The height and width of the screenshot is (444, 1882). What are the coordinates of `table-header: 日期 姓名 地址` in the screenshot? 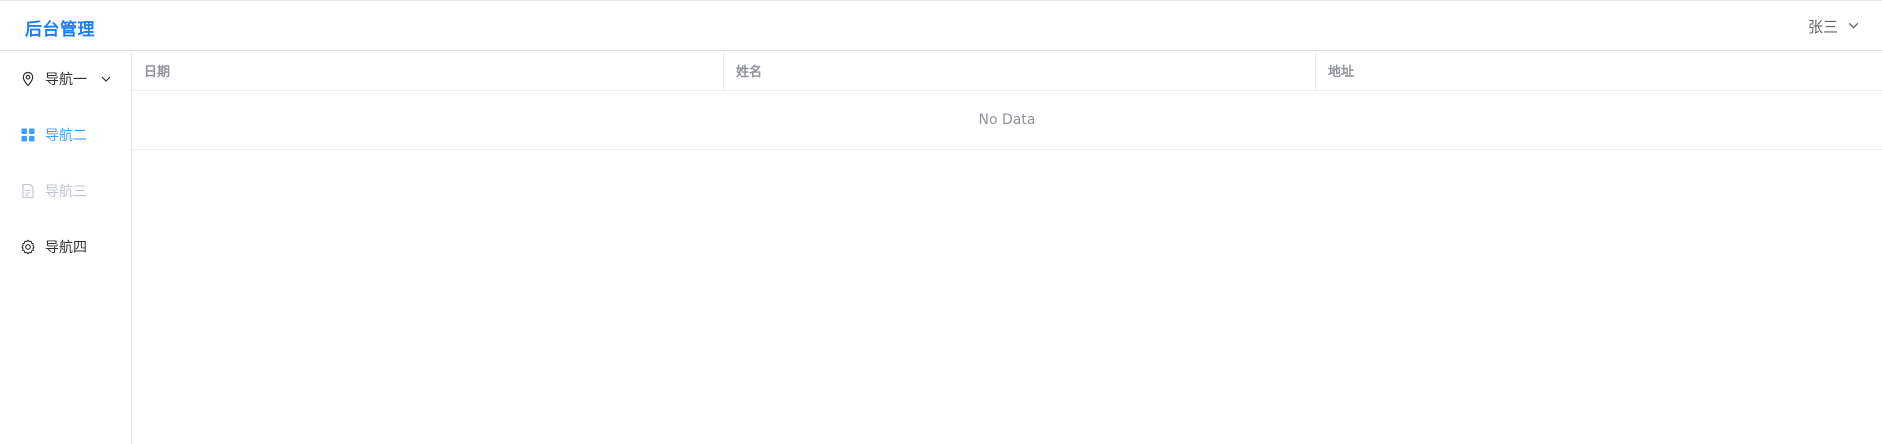 It's located at (1007, 71).